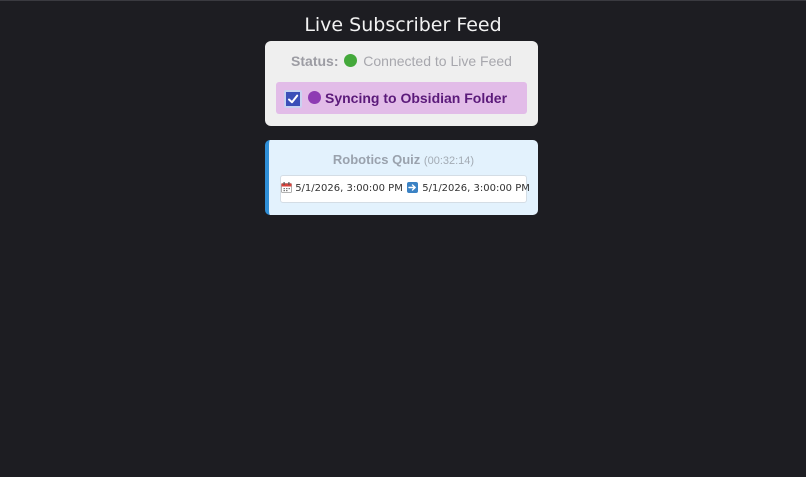  I want to click on sync-label: Syncing to Obsidian Folder, so click(416, 98).